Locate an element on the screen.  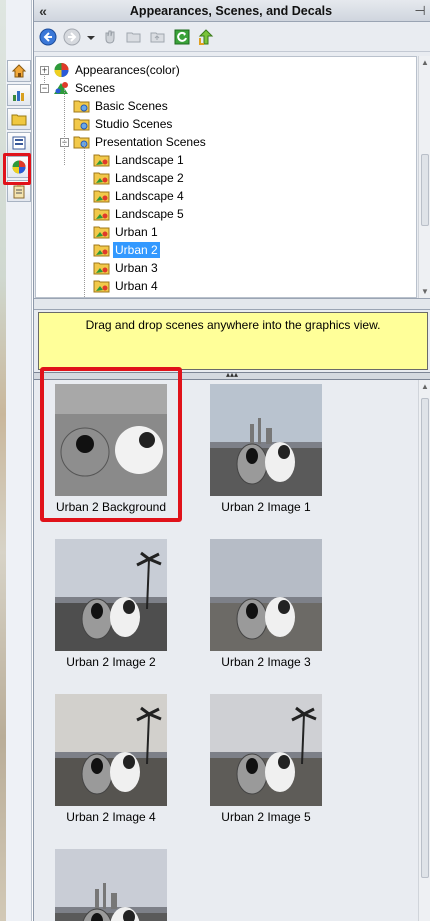
tree-item-label: Landscape 4 is located at coordinates (149, 196).